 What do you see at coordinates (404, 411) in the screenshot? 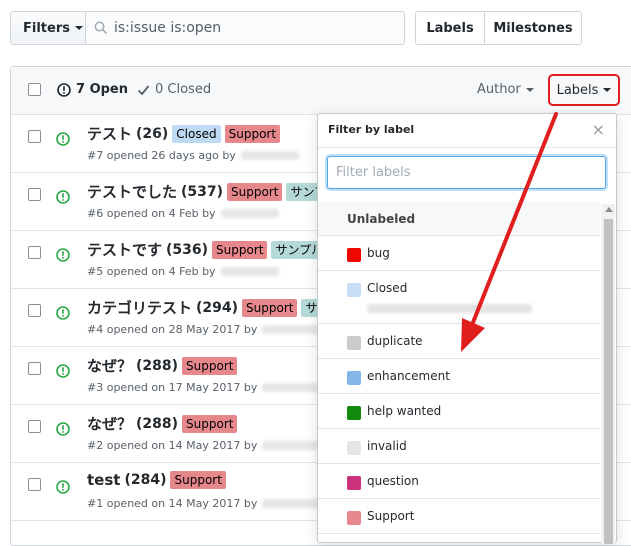
I see `label-option-name: help wanted` at bounding box center [404, 411].